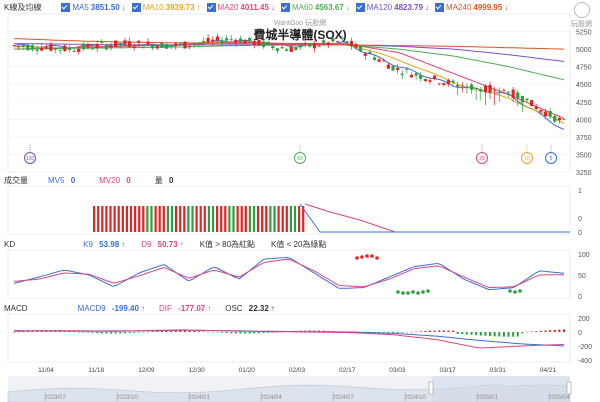 This screenshot has height=402, width=600. Describe the element at coordinates (584, 155) in the screenshot. I see `price-tick-label: 3500` at that location.